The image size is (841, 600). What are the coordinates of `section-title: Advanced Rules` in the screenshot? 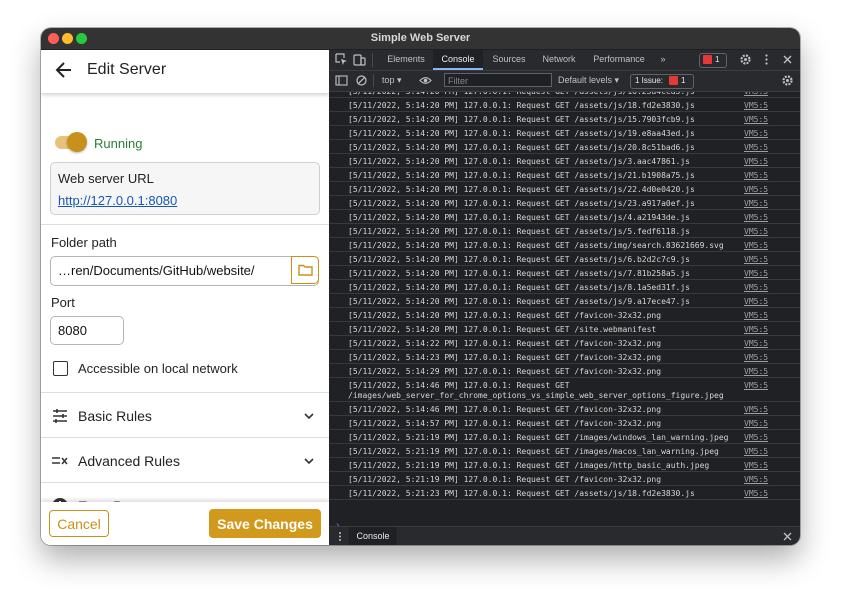 It's located at (129, 461).